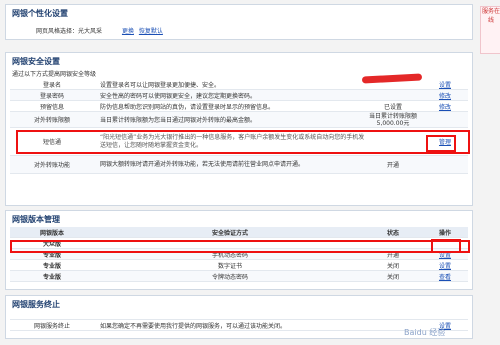 The height and width of the screenshot is (345, 500). Describe the element at coordinates (54, 74) in the screenshot. I see `security-subtitle: 通过以下方式提高网银安全等级` at that location.